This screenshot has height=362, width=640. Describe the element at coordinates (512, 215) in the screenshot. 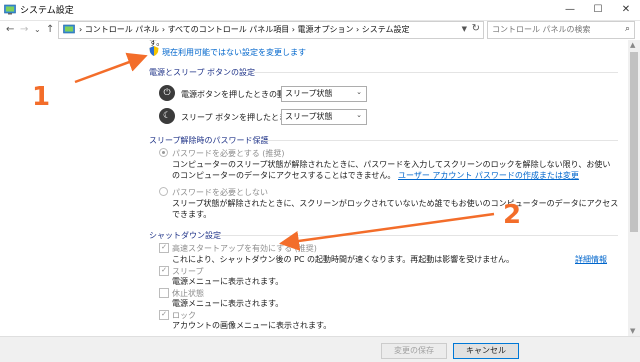

I see `annotation-marker-2: 2` at that location.